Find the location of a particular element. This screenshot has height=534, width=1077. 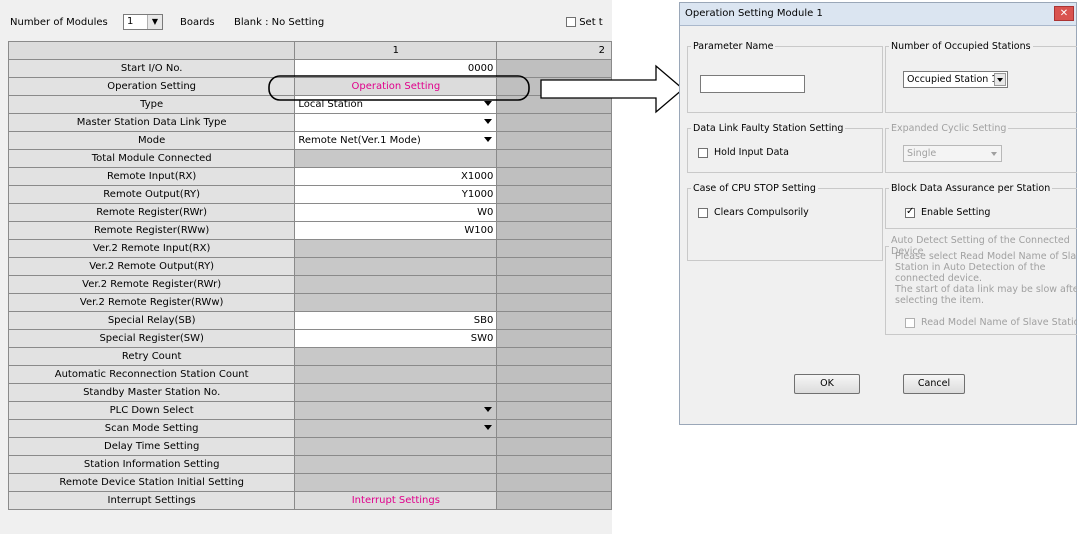

ok-button: OK is located at coordinates (827, 384).